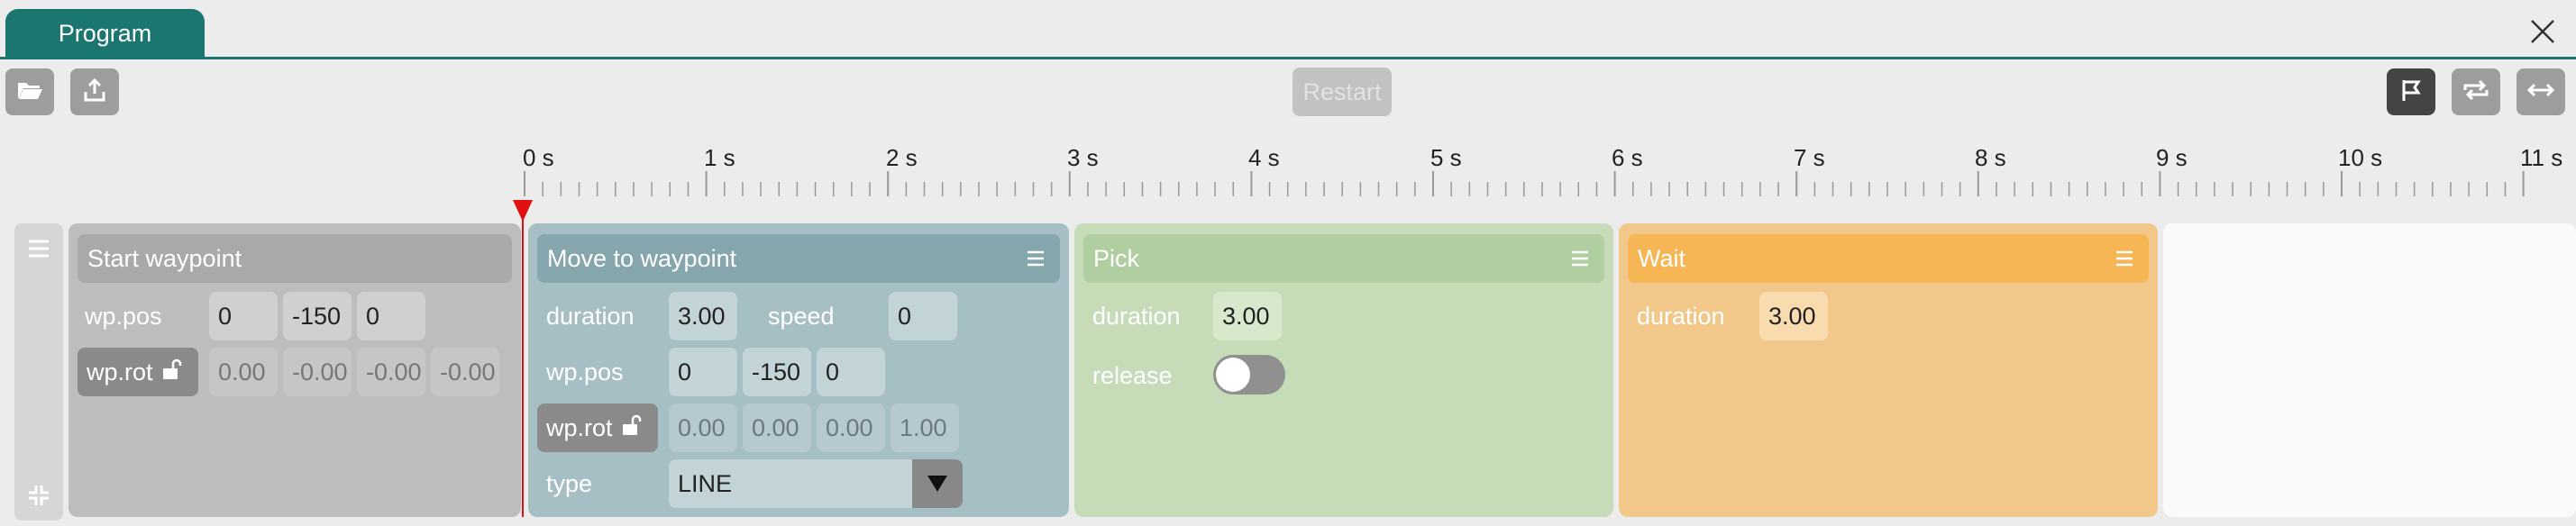 This screenshot has width=2576, height=526. I want to click on wp-rot-w-field: -0.00, so click(465, 372).